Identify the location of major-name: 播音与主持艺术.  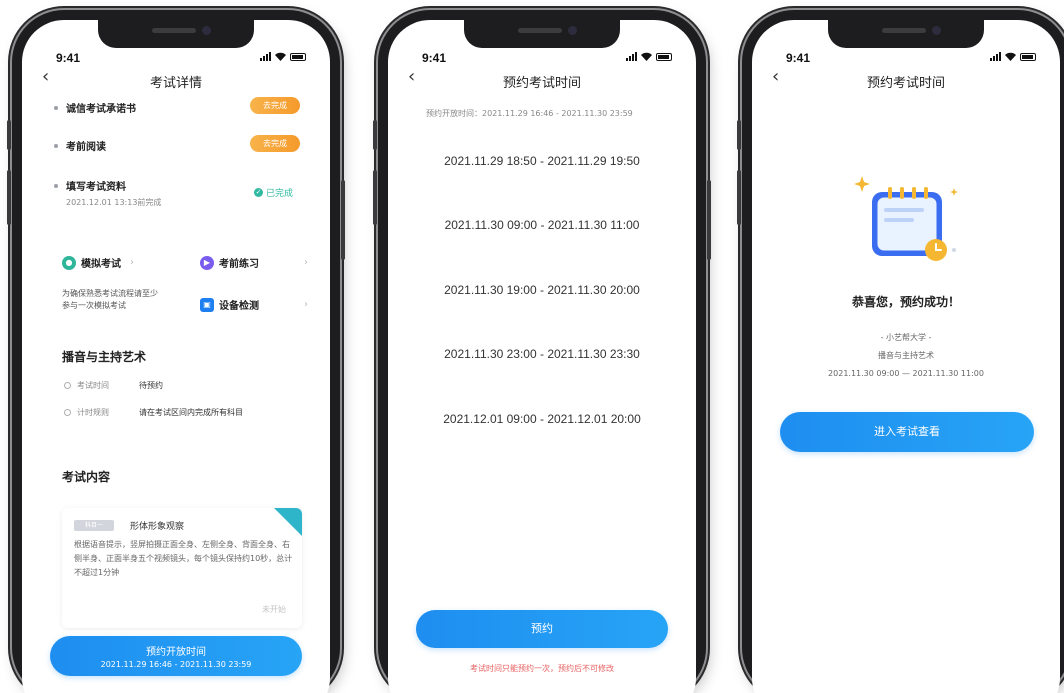
(906, 355).